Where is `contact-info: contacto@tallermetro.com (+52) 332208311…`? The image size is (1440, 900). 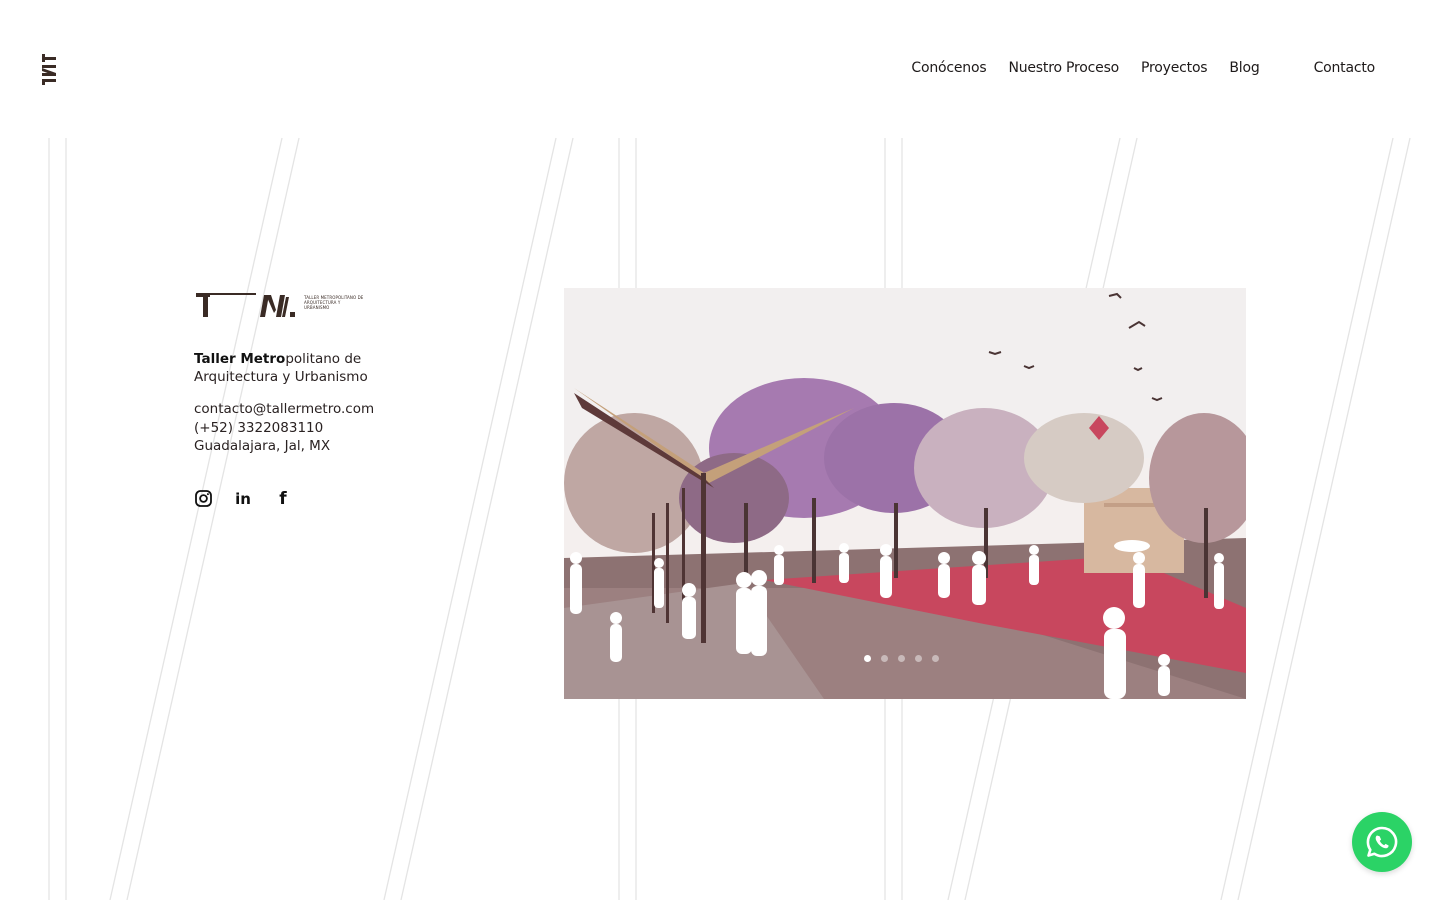
contact-info: contacto@tallermetro.com (+52) 332208311… is located at coordinates (304, 428).